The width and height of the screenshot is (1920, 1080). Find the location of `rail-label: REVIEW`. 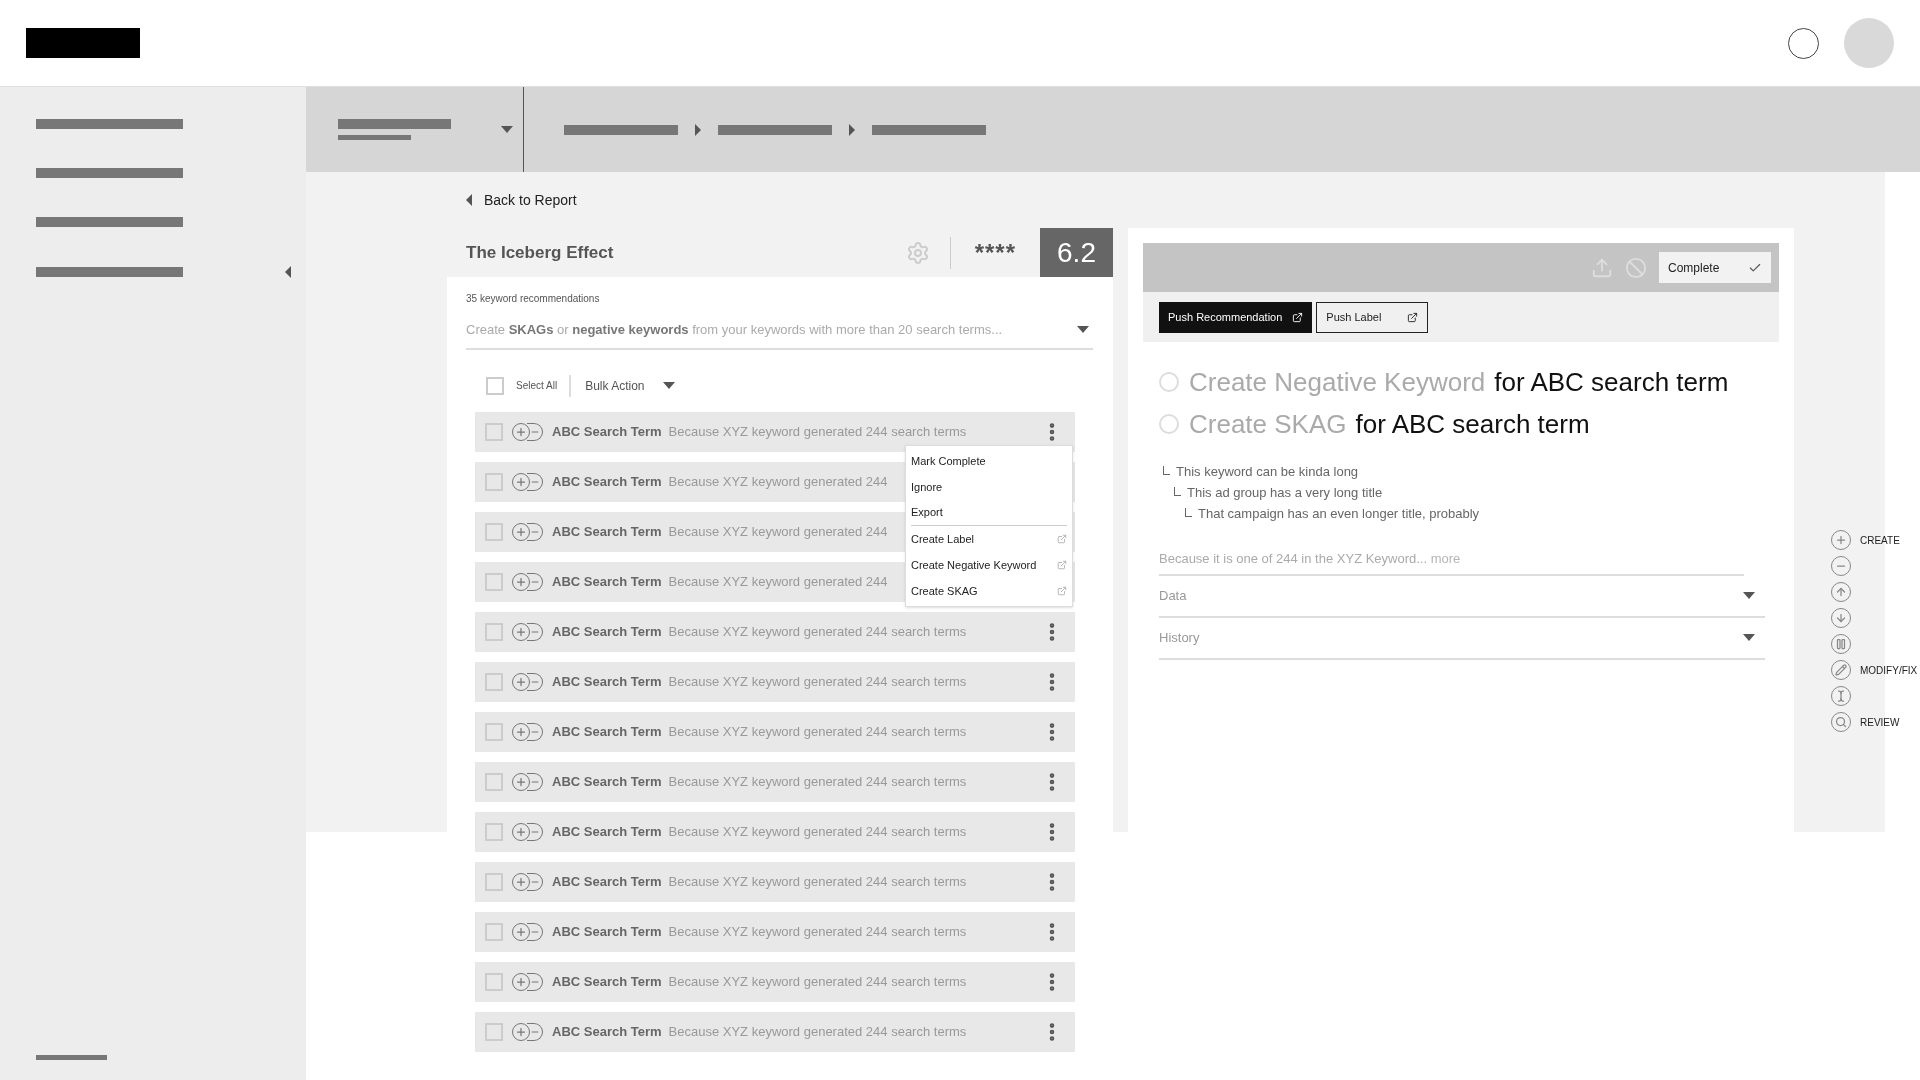

rail-label: REVIEW is located at coordinates (1880, 722).